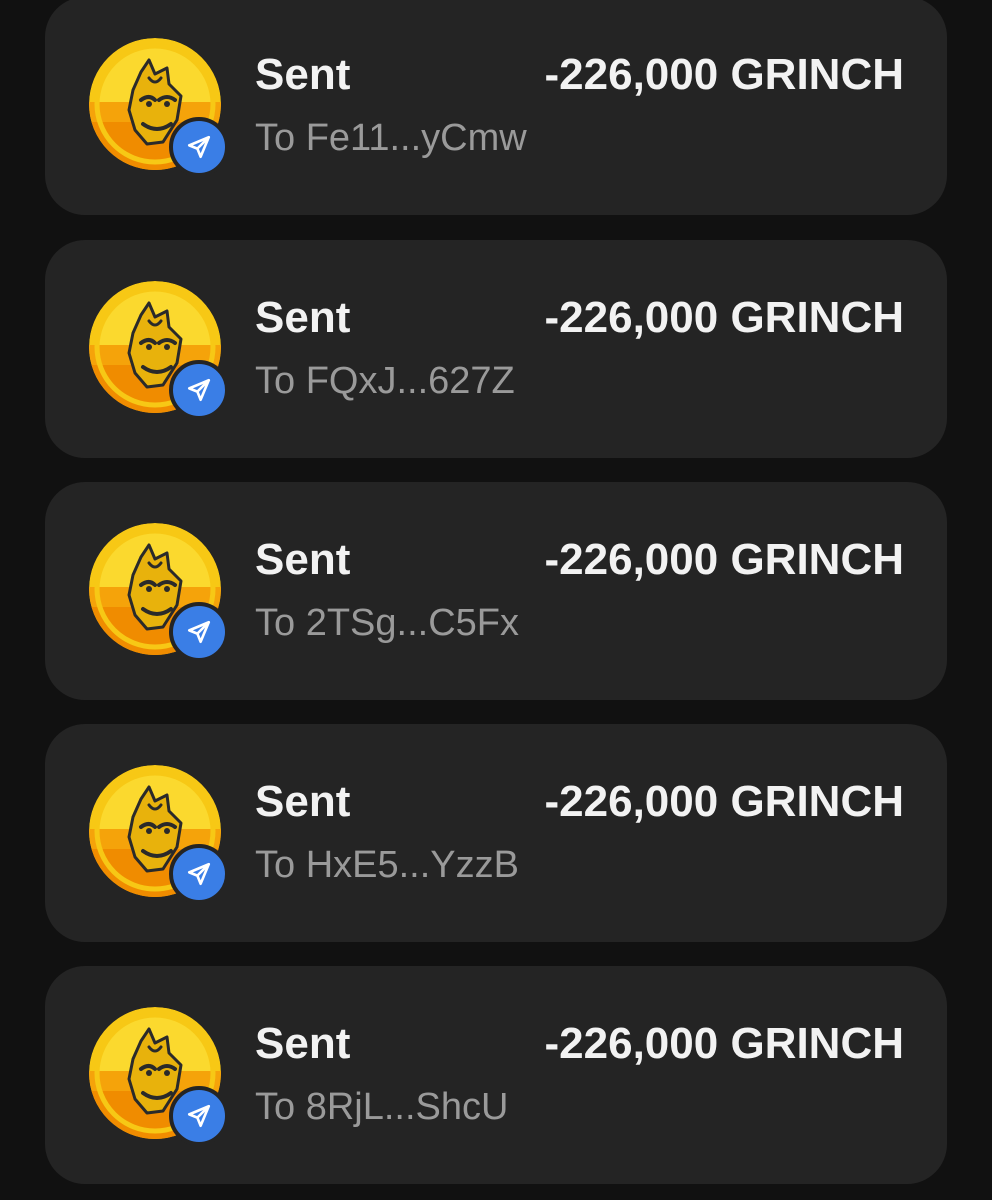 The height and width of the screenshot is (1200, 992). I want to click on transaction-recipient: To HxE5...YzzB, so click(387, 865).